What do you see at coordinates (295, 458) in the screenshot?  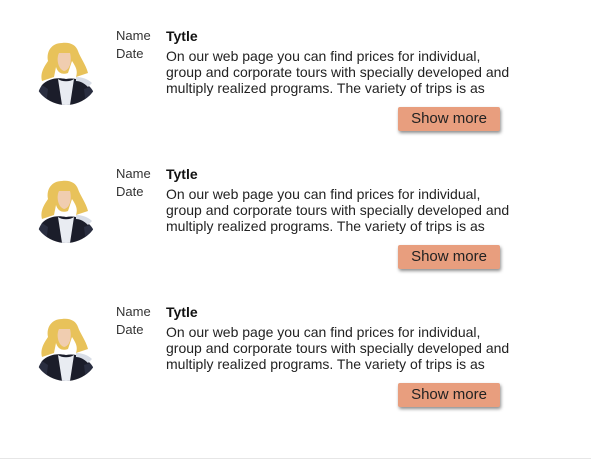 I see `page-divider` at bounding box center [295, 458].